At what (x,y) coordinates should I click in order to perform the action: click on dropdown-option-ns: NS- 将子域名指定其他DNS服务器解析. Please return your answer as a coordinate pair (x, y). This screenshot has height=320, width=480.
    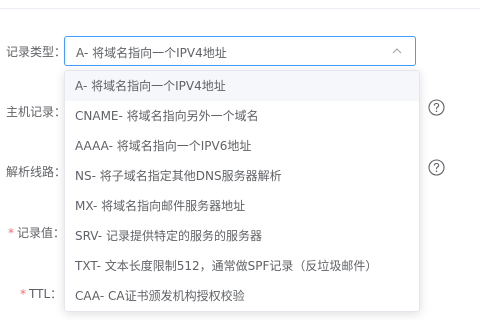
    Looking at the image, I should click on (242, 176).